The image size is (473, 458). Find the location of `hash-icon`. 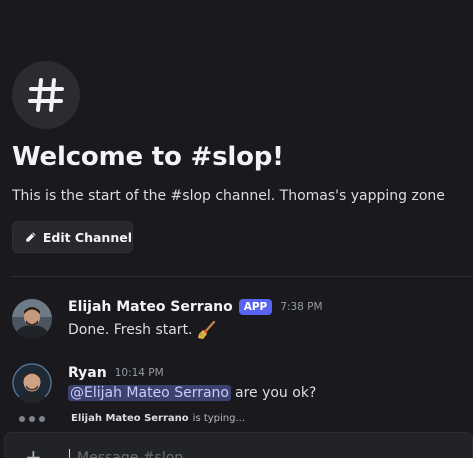

hash-icon is located at coordinates (46, 95).